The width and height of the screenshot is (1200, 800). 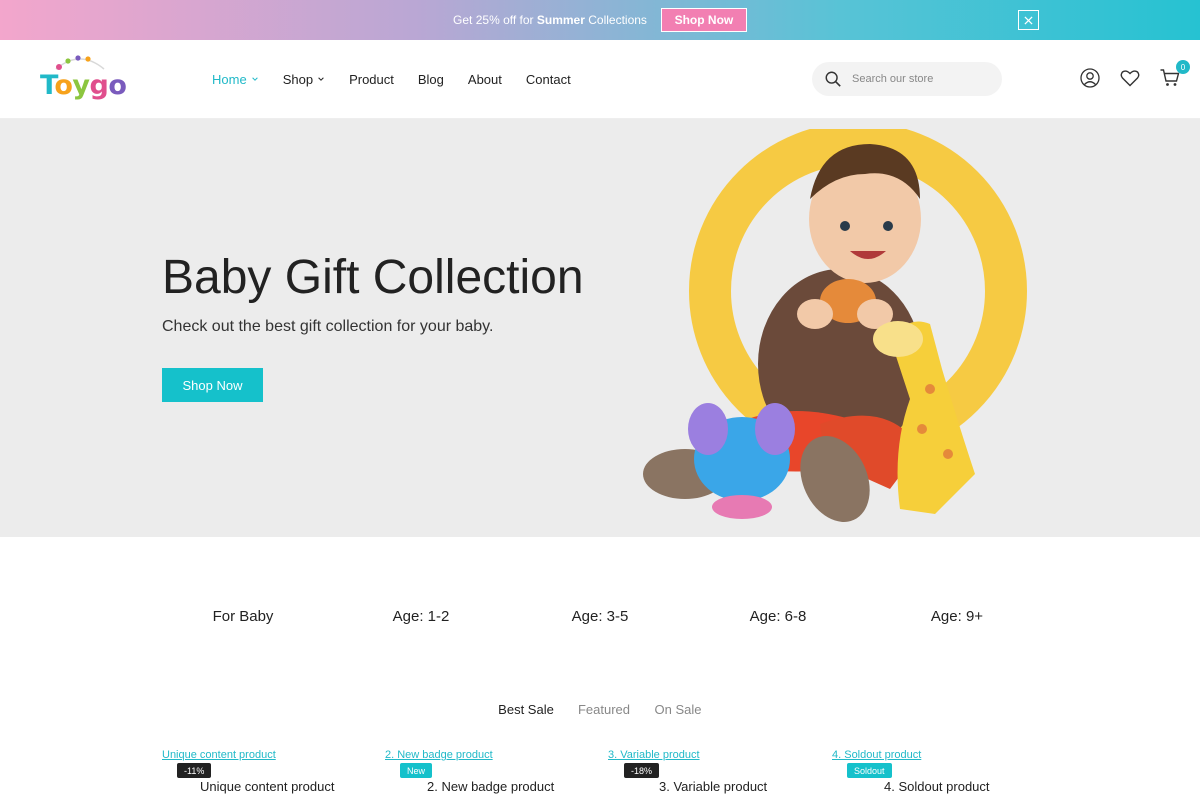 I want to click on search-icon, so click(x=833, y=79).